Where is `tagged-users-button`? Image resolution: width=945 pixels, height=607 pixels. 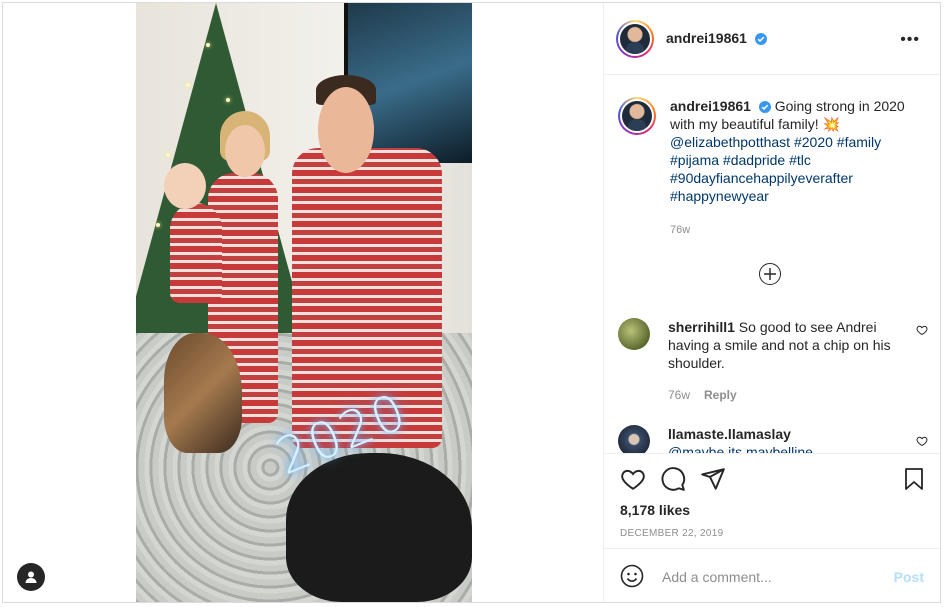
tagged-users-button is located at coordinates (31, 577).